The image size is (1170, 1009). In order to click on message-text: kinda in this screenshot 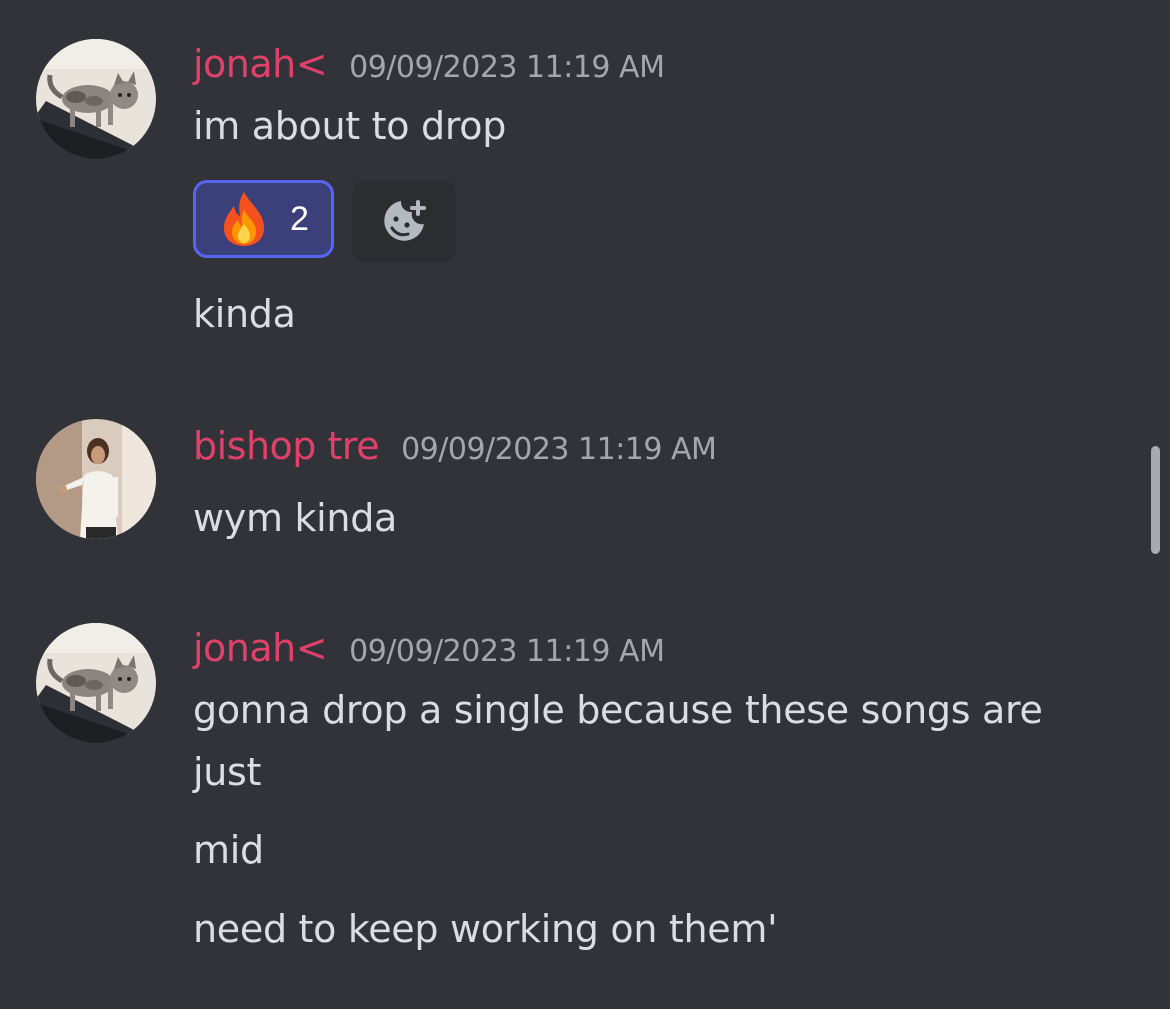, I will do `click(244, 314)`.